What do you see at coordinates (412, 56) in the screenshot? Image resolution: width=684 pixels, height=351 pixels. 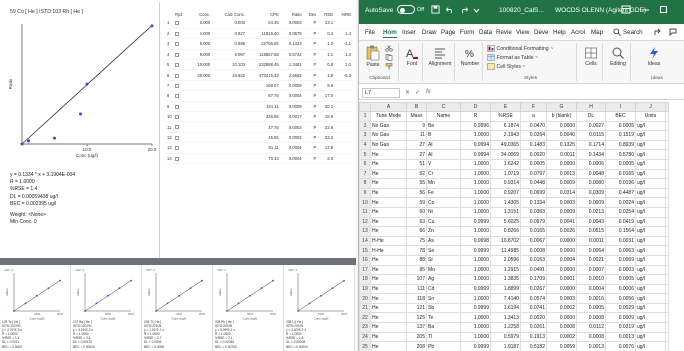 I see `font-button: A Font` at bounding box center [412, 56].